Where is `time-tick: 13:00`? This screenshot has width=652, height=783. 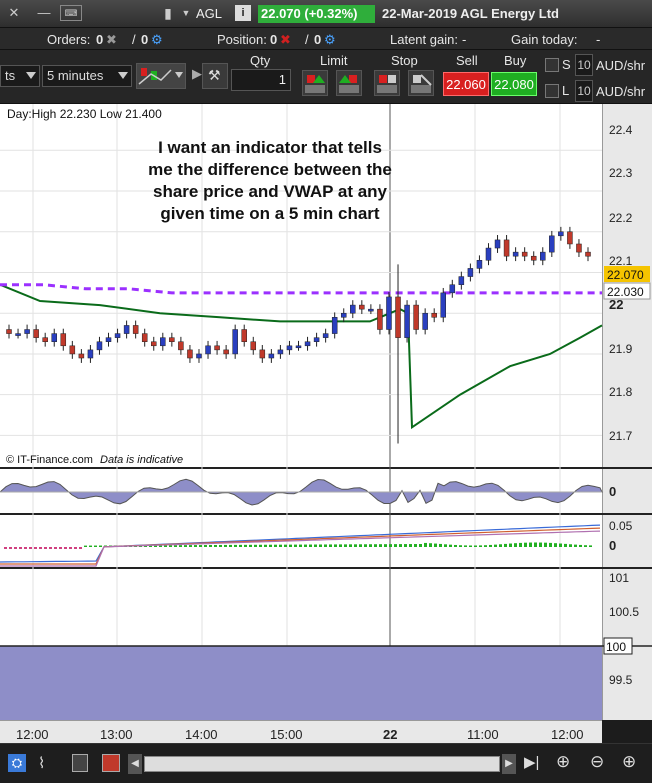
time-tick: 13:00 is located at coordinates (116, 734).